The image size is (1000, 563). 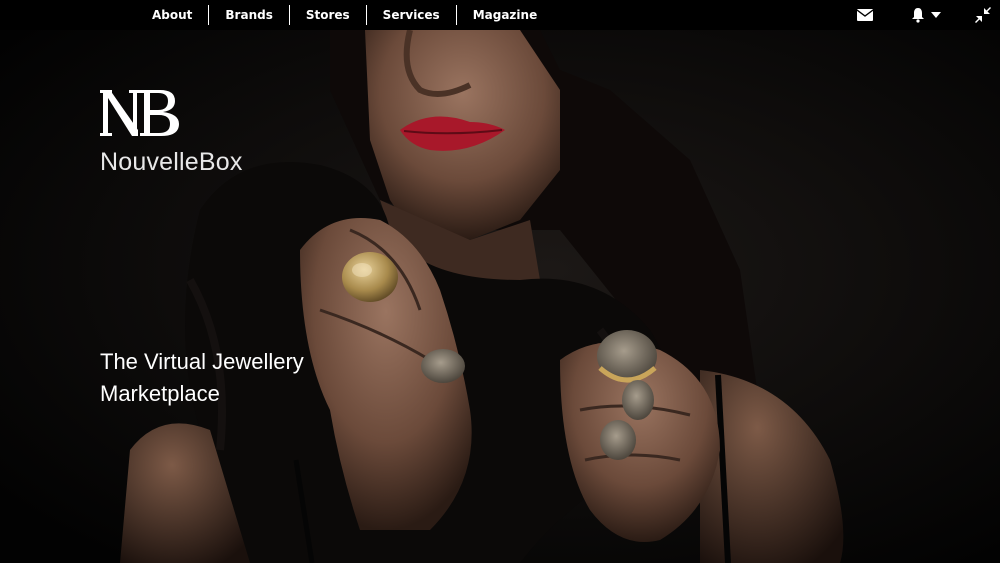 What do you see at coordinates (171, 162) in the screenshot?
I see `brand-name: NouvelleBox` at bounding box center [171, 162].